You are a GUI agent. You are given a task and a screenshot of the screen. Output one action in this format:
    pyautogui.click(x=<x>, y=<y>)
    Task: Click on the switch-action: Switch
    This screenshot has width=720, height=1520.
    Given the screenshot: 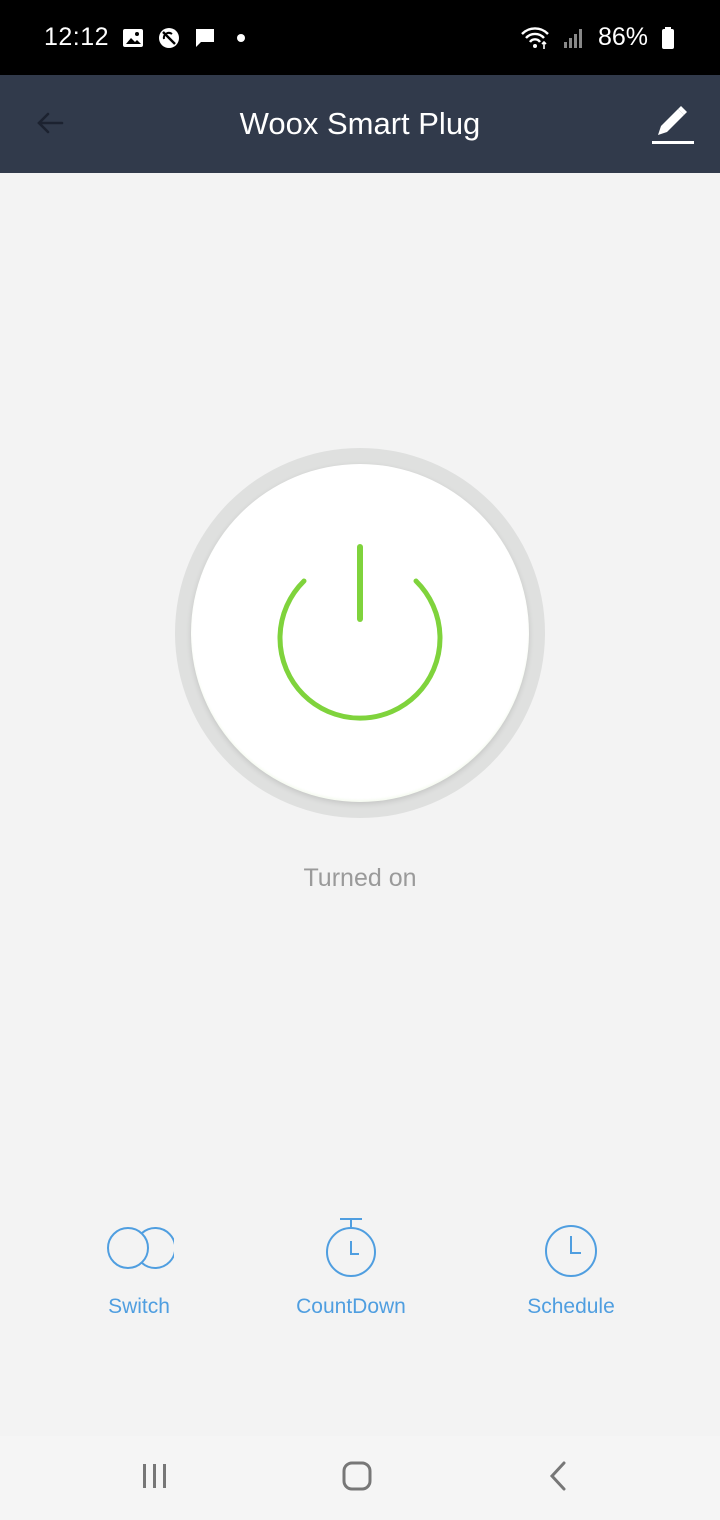 What is the action you would take?
    pyautogui.click(x=139, y=1275)
    